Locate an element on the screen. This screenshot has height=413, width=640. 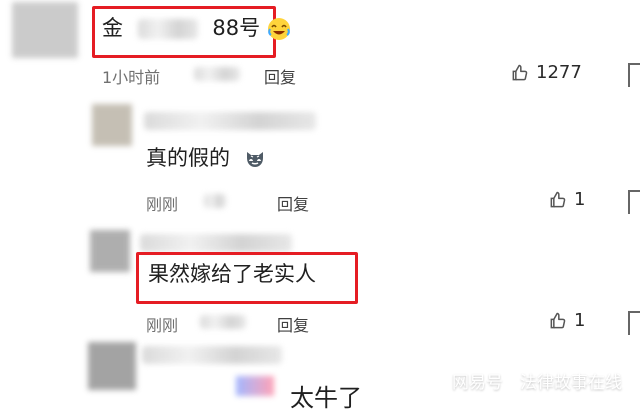
comment-text: 真的假的 is located at coordinates (188, 158).